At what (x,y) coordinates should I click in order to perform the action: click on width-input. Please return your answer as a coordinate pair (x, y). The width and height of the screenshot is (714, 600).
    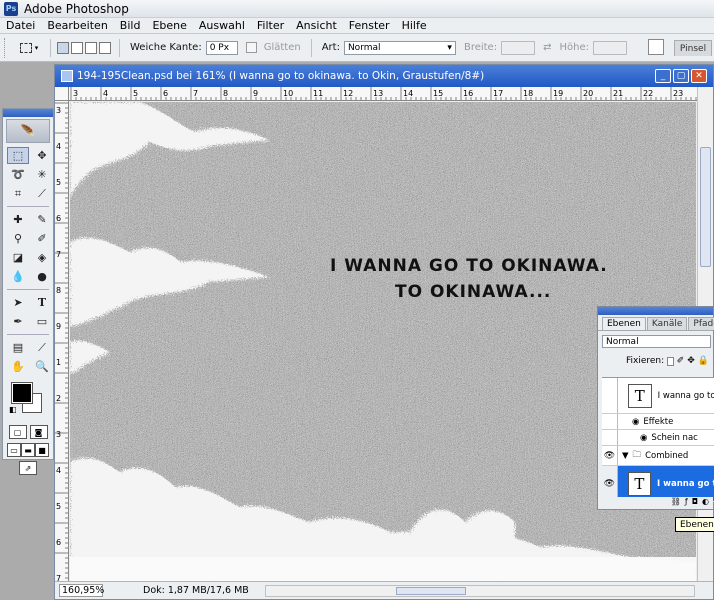
    Looking at the image, I should click on (518, 47).